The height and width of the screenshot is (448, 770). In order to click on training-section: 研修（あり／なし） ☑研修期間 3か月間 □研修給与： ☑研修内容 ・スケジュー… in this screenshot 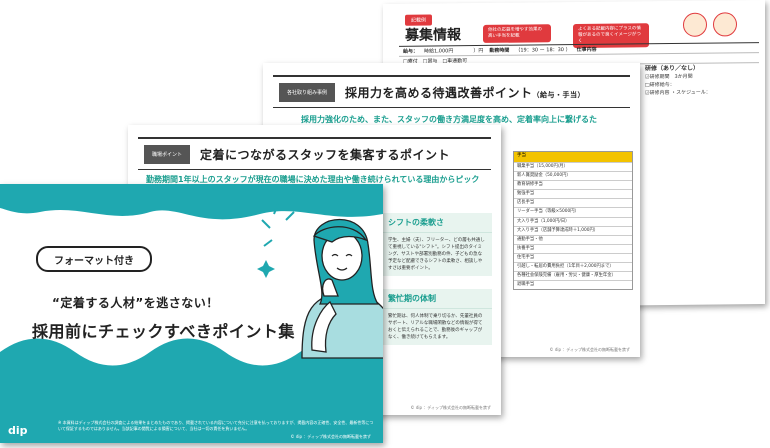, I will do `click(678, 80)`.